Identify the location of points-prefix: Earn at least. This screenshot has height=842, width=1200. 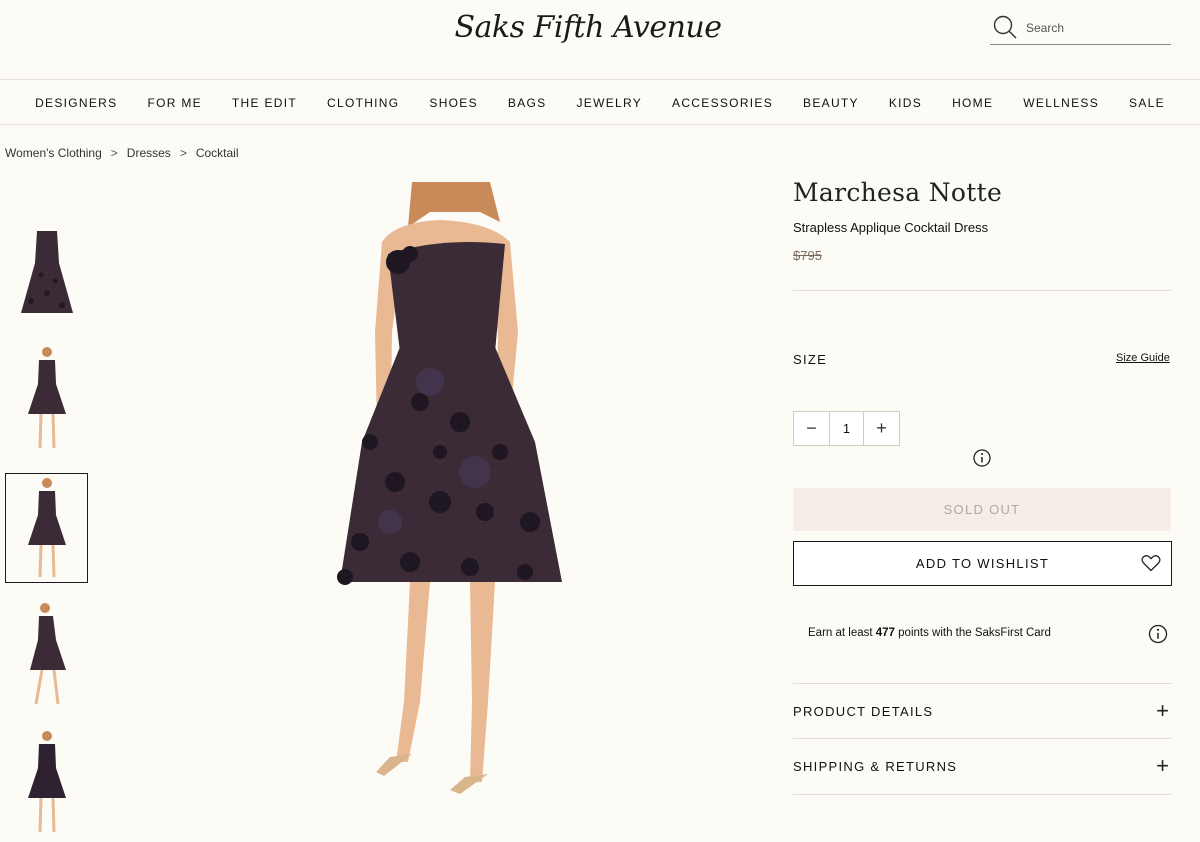
(842, 633).